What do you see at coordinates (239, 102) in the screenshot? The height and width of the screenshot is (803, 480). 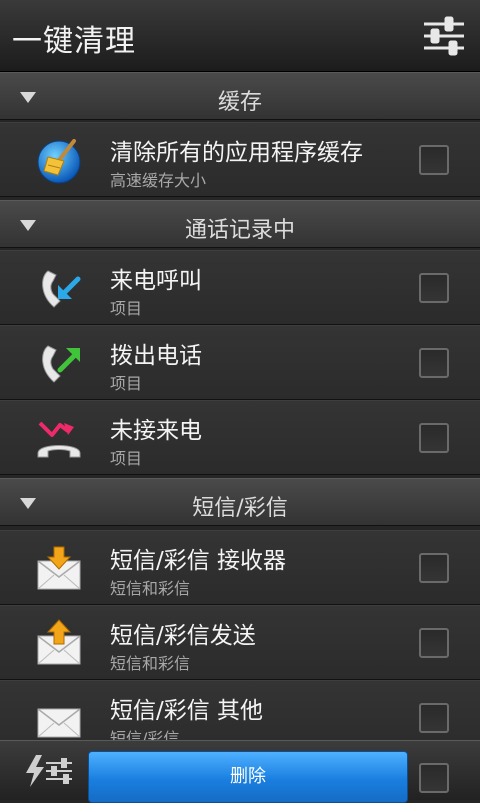 I see `section-label: 缓存` at bounding box center [239, 102].